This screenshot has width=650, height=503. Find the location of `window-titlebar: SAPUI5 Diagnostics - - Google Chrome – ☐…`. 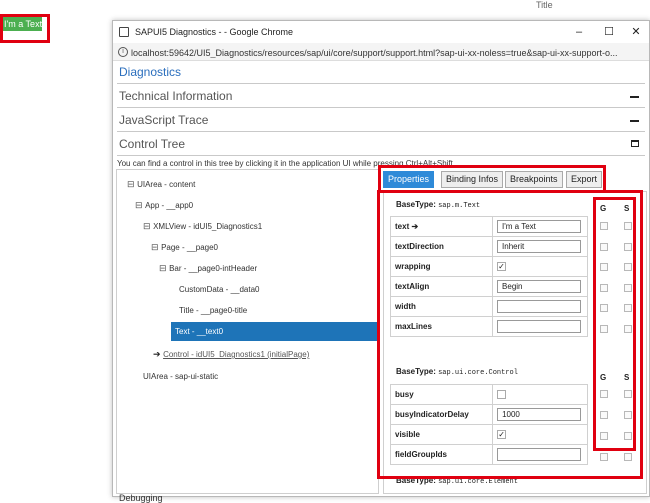

window-titlebar: SAPUI5 Diagnostics - - Google Chrome – ☐… is located at coordinates (381, 32).